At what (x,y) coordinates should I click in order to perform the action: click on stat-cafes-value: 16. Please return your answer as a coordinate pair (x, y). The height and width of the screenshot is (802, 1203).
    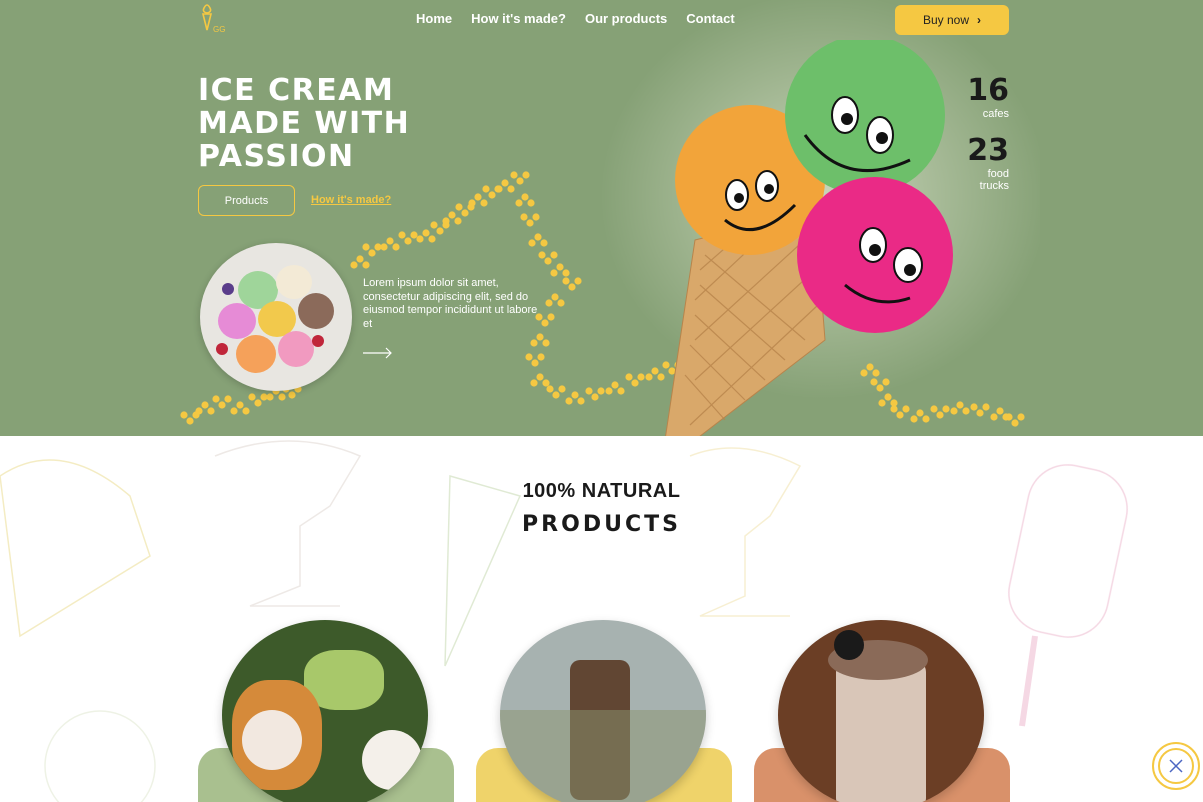
    Looking at the image, I should click on (988, 90).